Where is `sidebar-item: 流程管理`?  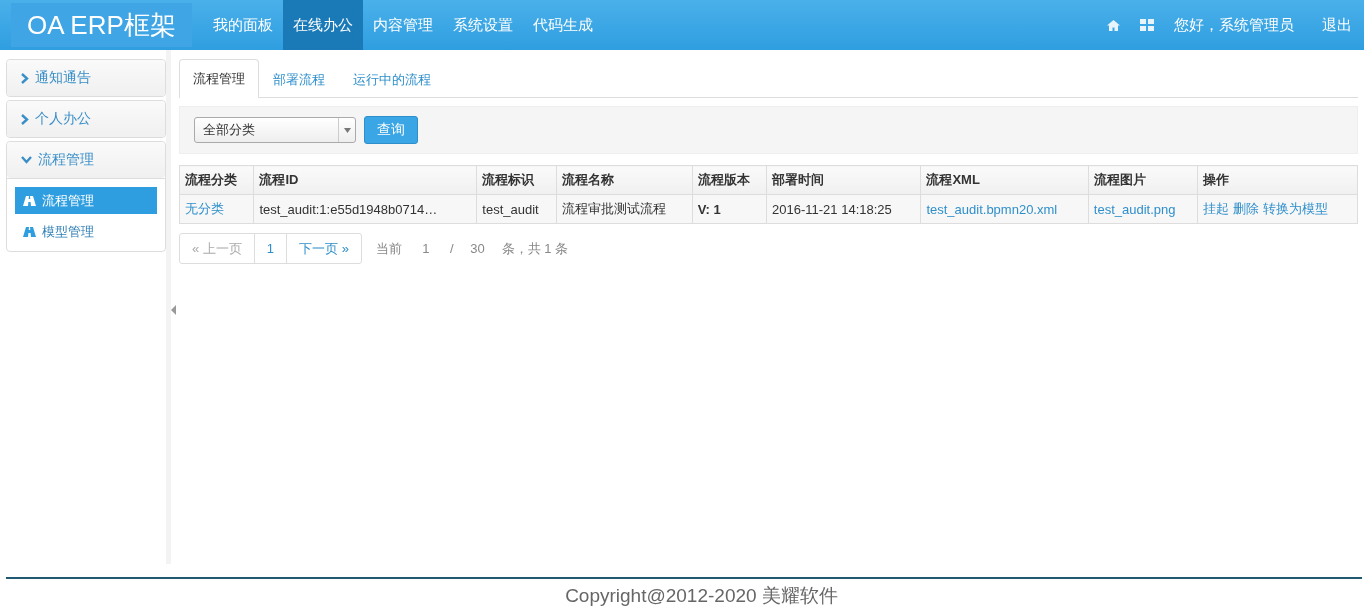
sidebar-item: 流程管理 is located at coordinates (86, 200).